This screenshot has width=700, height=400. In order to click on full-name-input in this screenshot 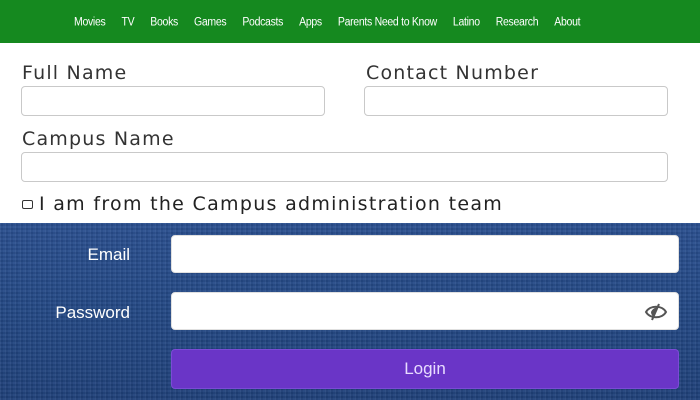, I will do `click(173, 101)`.